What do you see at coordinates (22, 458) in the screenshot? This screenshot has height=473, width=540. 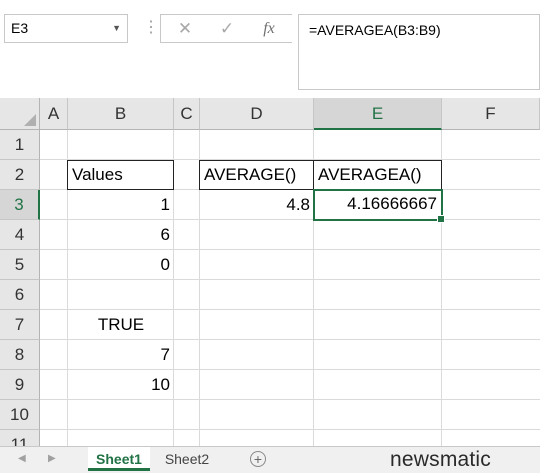 I see `scroll-left-icon: ◀` at bounding box center [22, 458].